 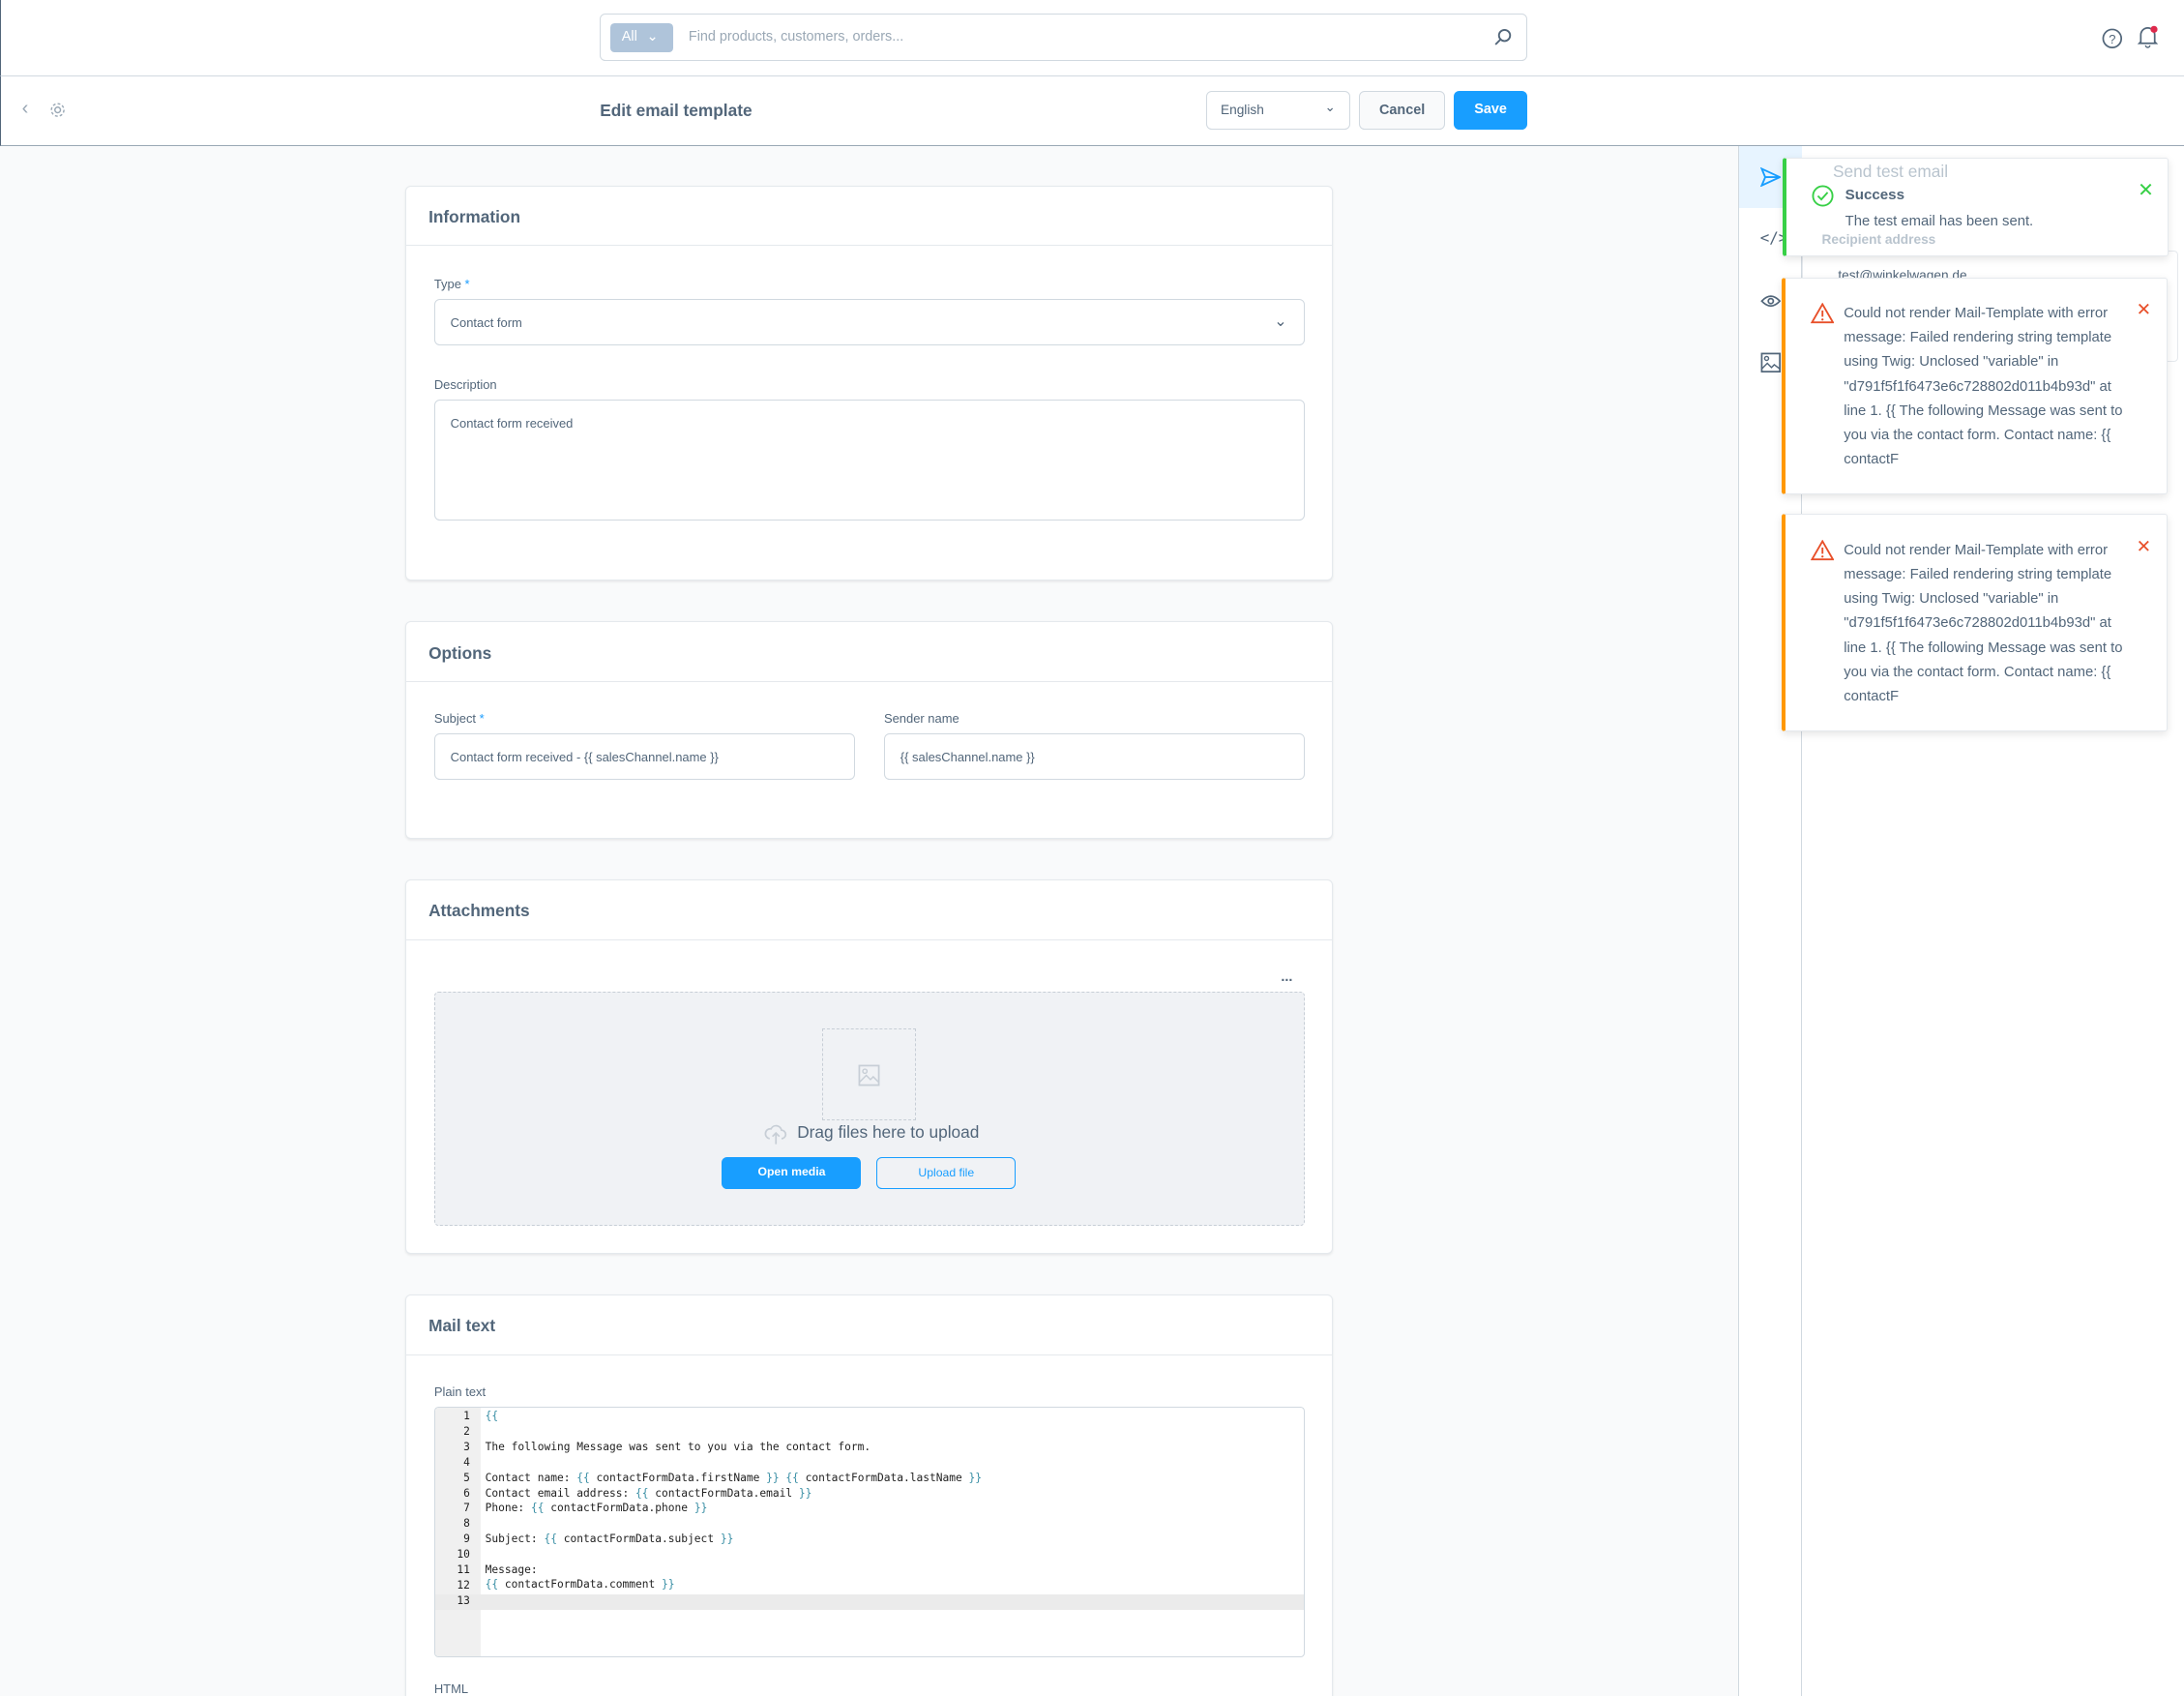 What do you see at coordinates (460, 1391) in the screenshot?
I see `plain-text-label: Plain text` at bounding box center [460, 1391].